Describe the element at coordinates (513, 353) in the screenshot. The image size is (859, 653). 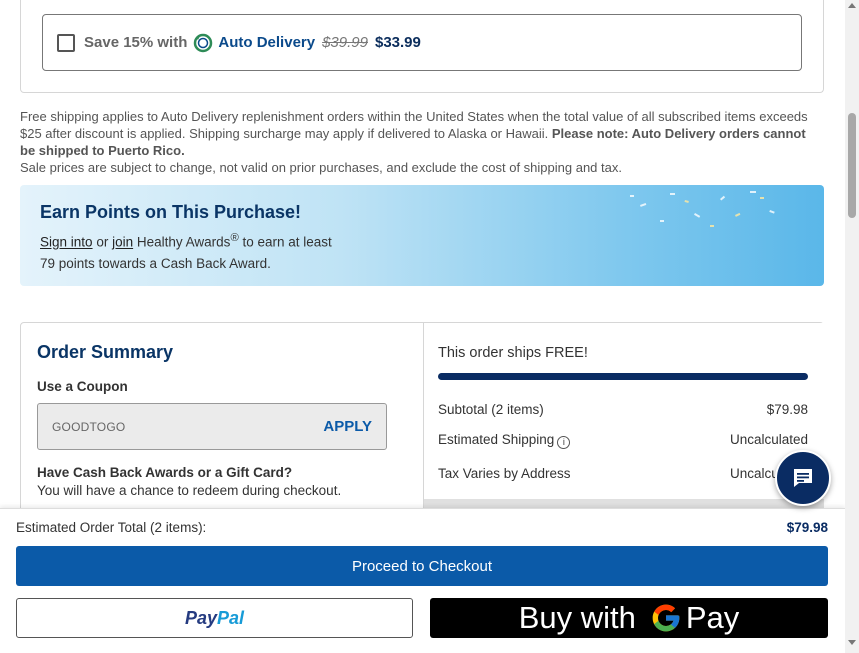
I see `free-shipping-message: This order ships FREE!` at that location.